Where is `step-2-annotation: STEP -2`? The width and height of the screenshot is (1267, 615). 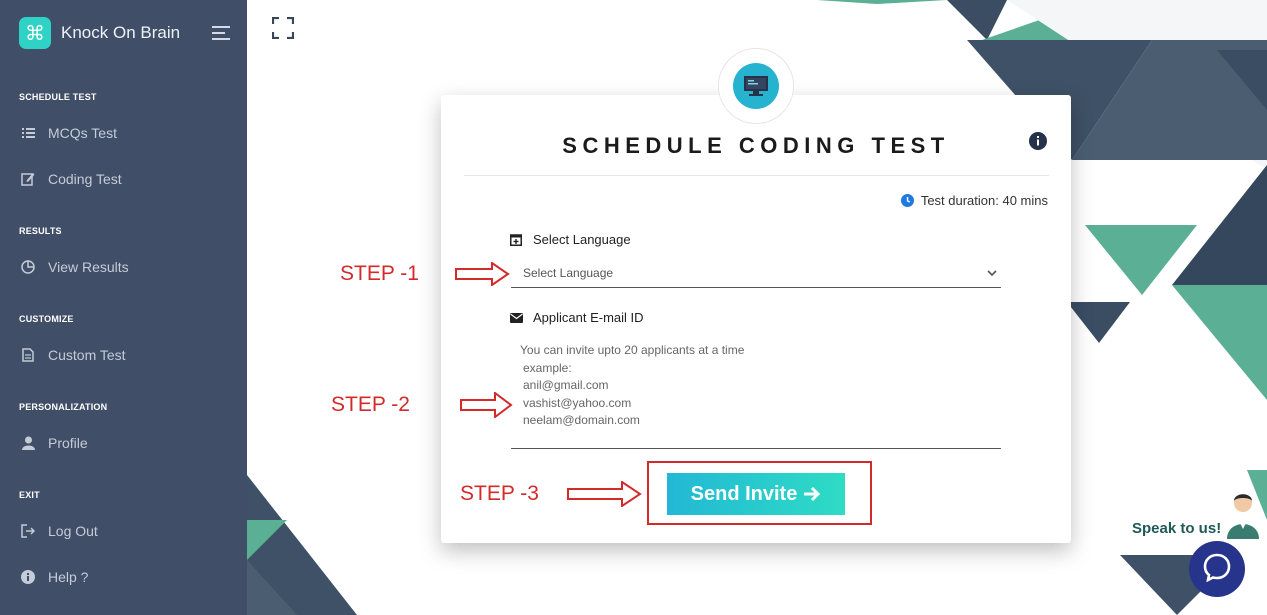 step-2-annotation: STEP -2 is located at coordinates (370, 404).